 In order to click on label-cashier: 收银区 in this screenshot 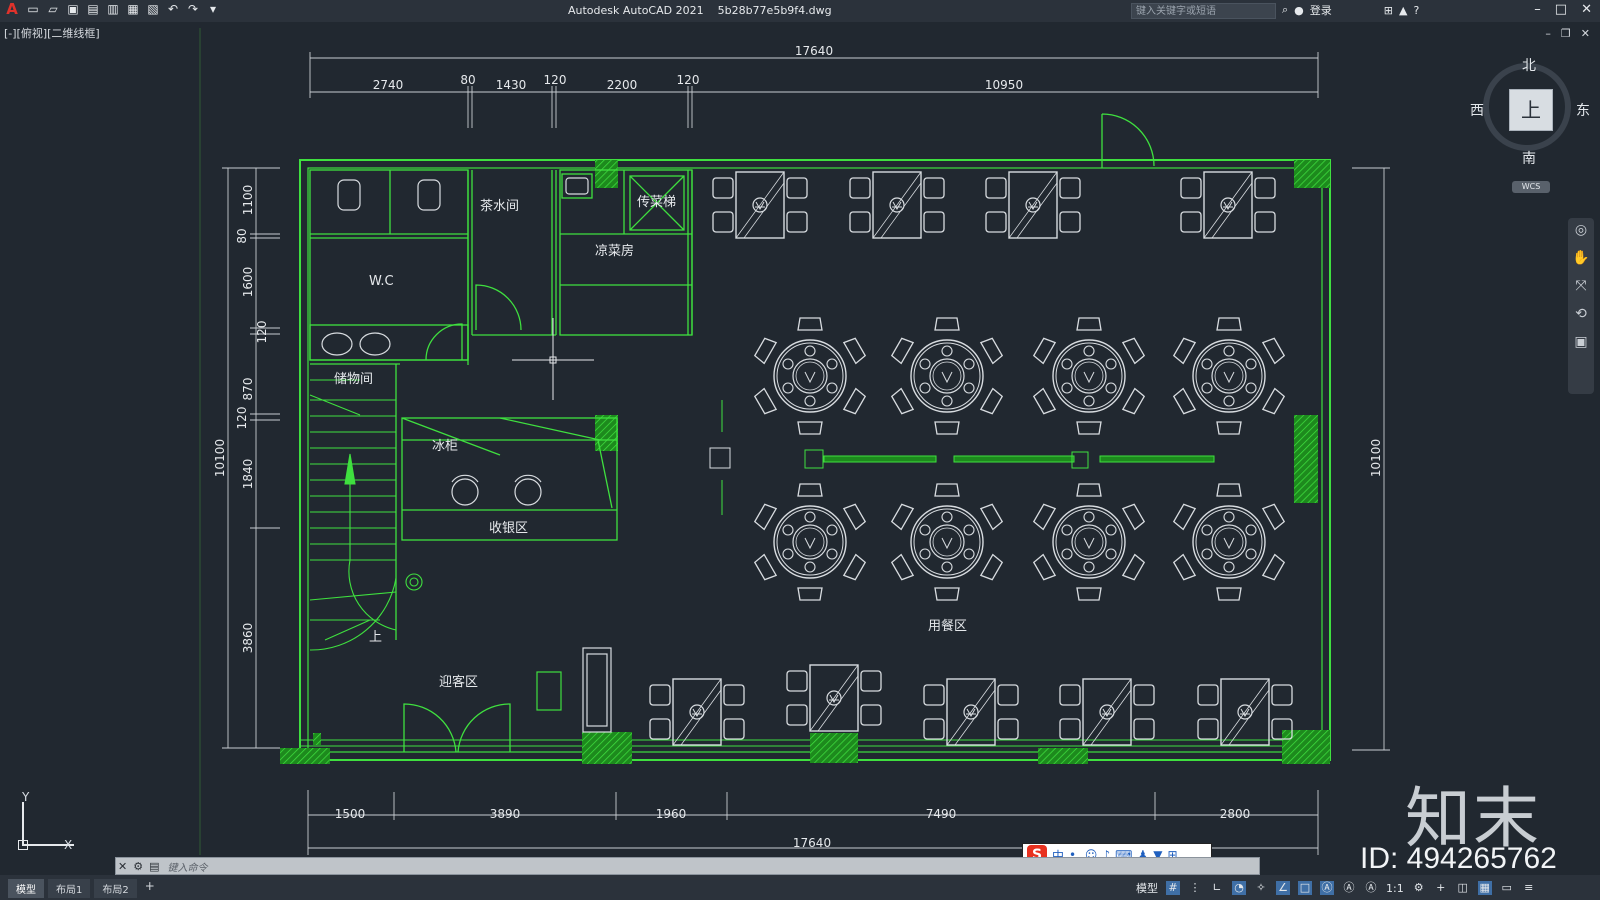, I will do `click(508, 528)`.